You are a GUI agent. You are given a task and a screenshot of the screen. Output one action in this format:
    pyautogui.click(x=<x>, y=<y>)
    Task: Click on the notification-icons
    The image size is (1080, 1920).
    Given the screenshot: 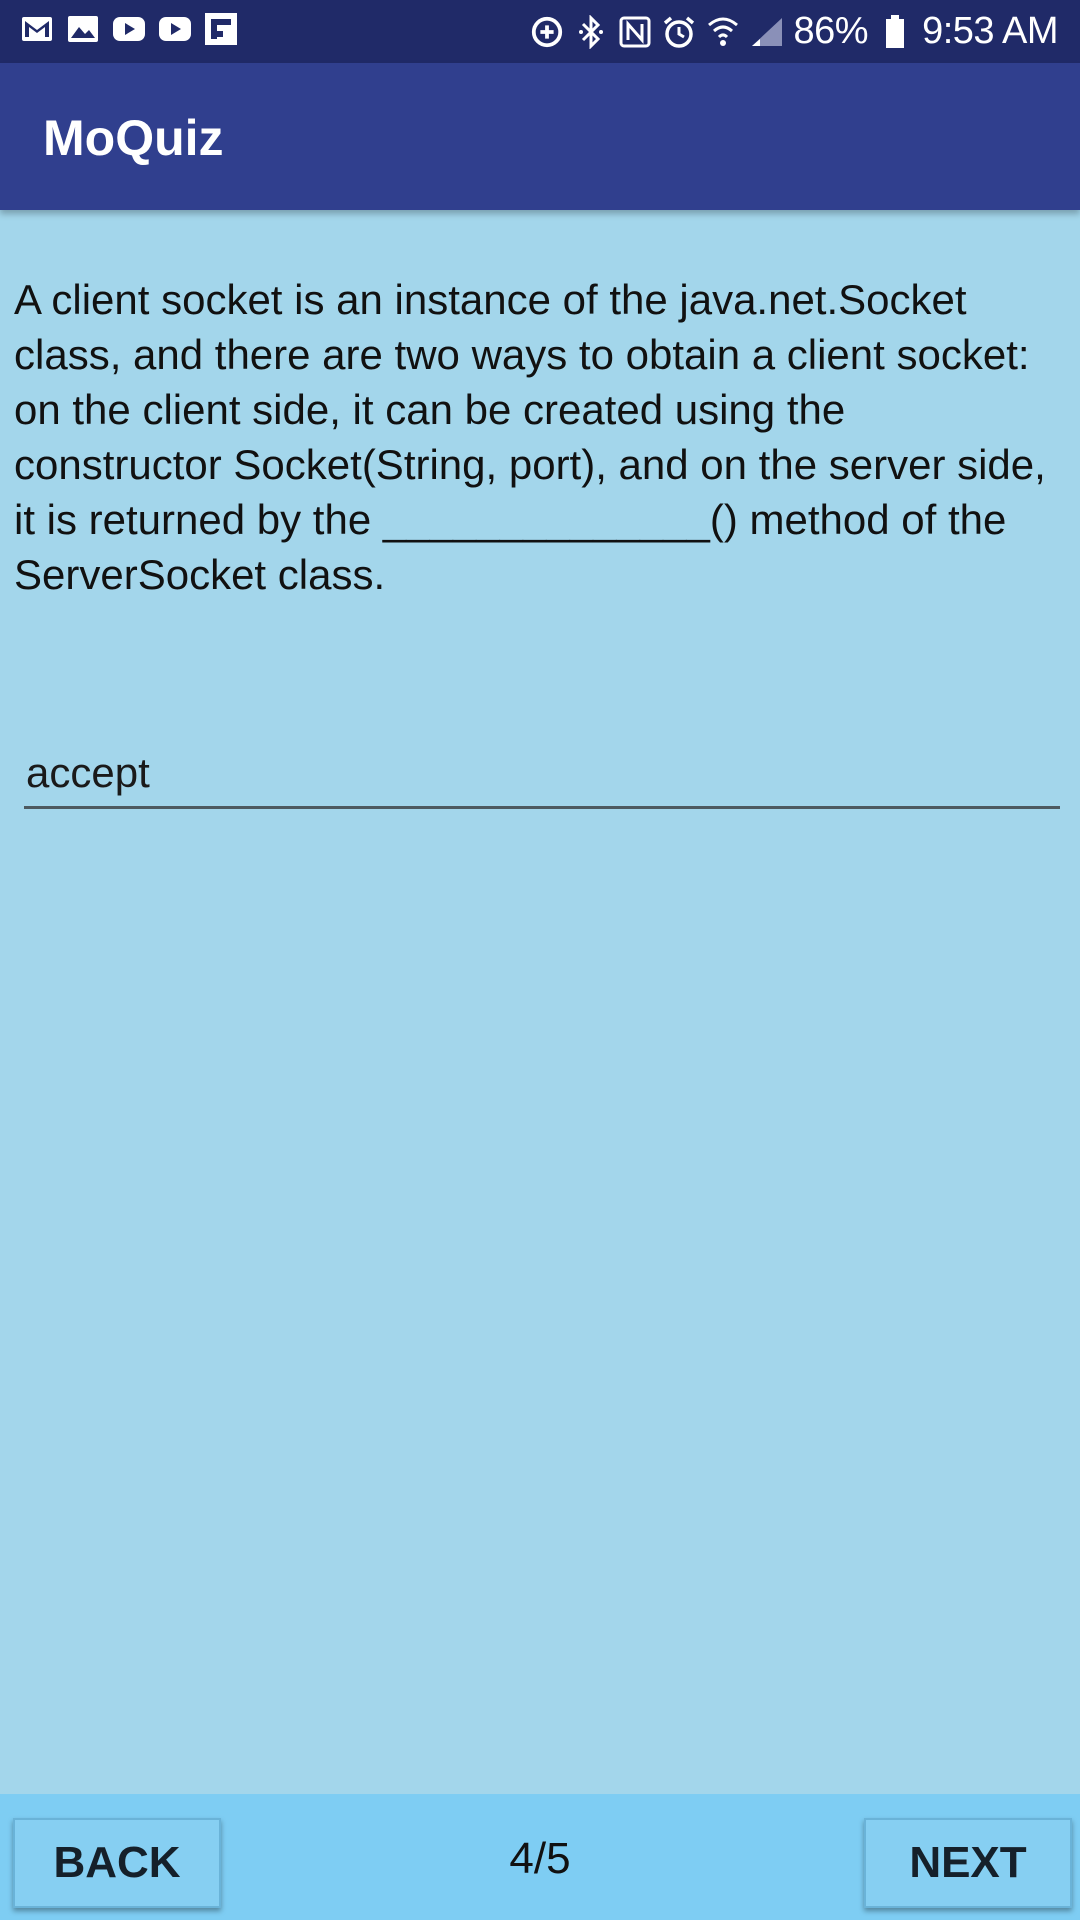 What is the action you would take?
    pyautogui.click(x=129, y=29)
    